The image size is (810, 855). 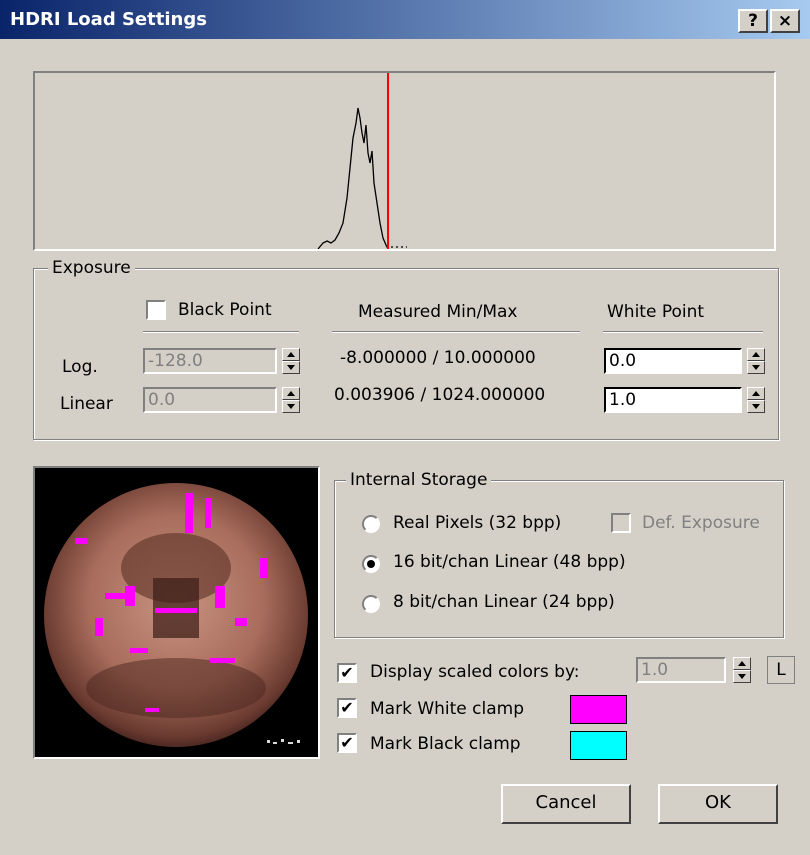 What do you see at coordinates (756, 361) in the screenshot?
I see `white-log-spinner` at bounding box center [756, 361].